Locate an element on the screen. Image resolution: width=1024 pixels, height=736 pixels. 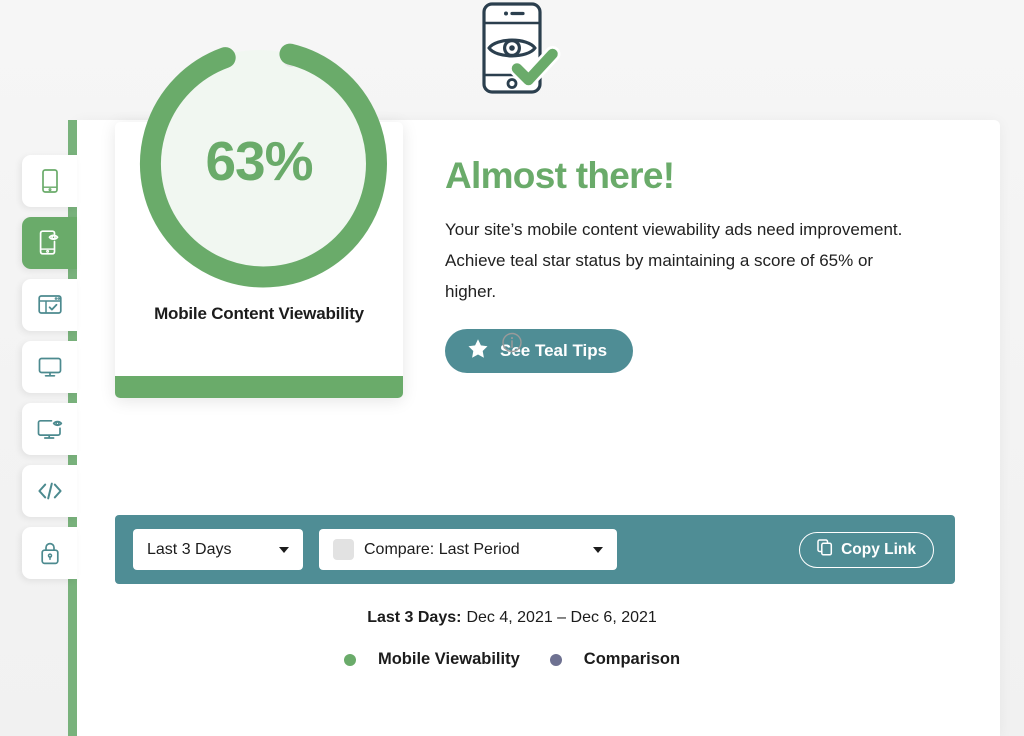
sidebar-item-mobile-device is located at coordinates (49, 181).